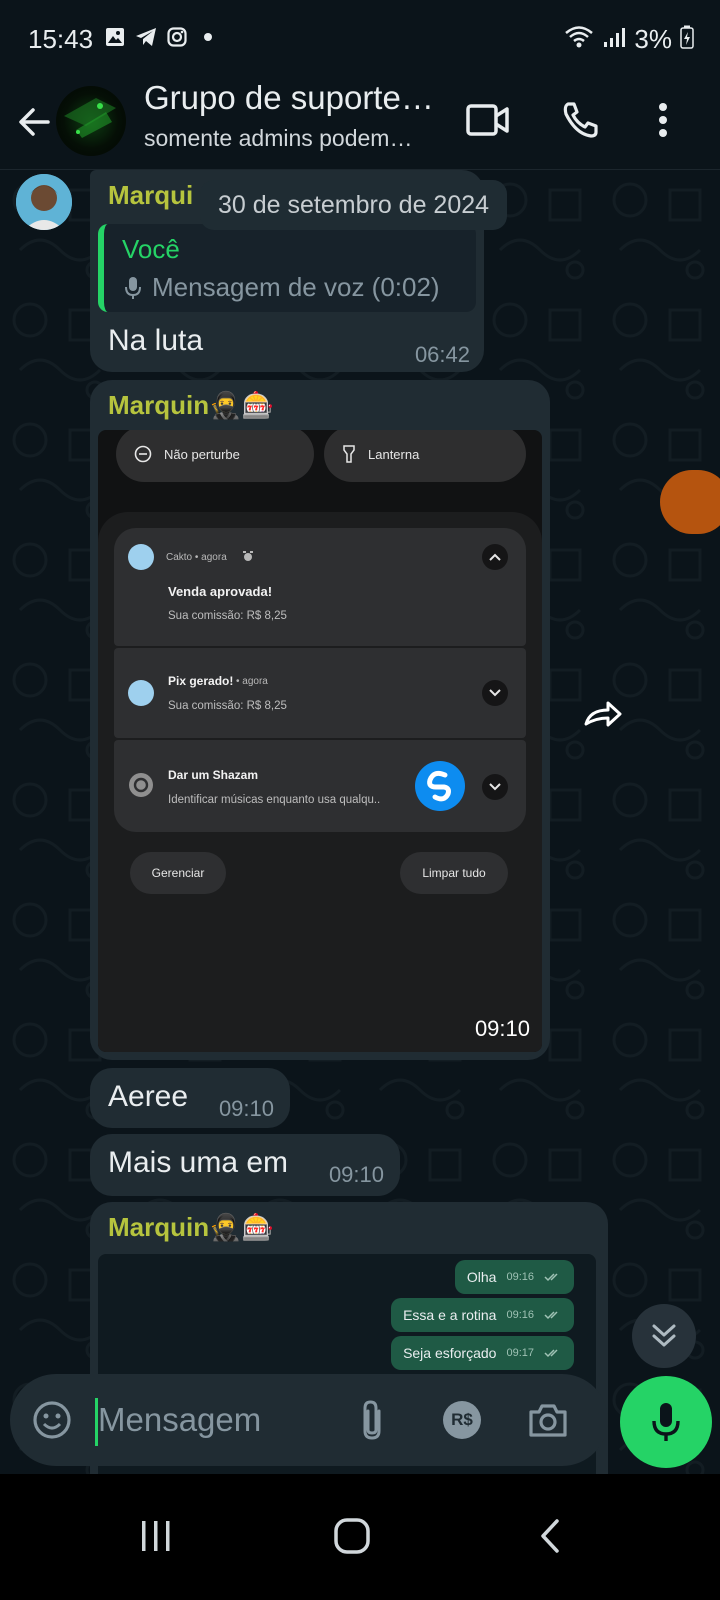 The height and width of the screenshot is (1600, 720). I want to click on emoji-icon, so click(52, 1420).